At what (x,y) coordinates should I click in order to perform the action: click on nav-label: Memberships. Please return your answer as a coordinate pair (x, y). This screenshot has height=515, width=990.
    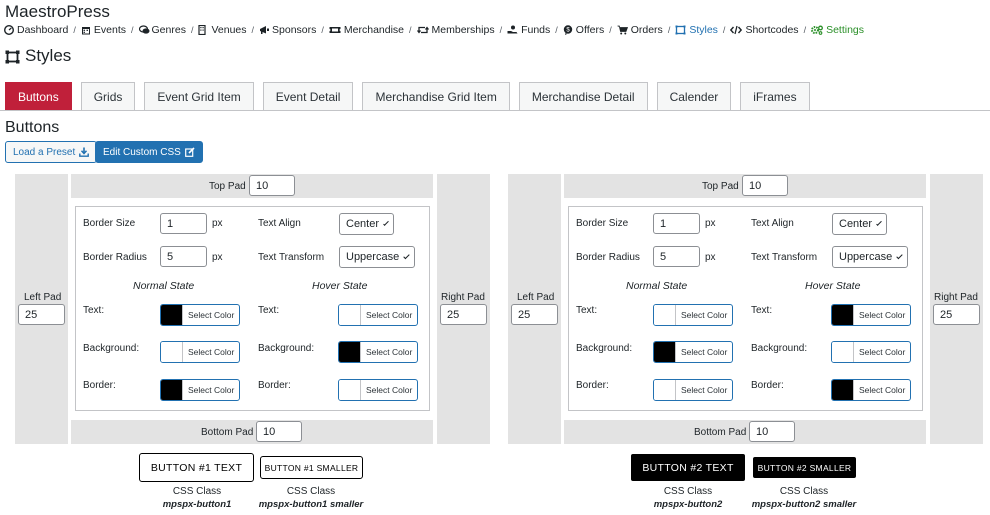
    Looking at the image, I should click on (463, 30).